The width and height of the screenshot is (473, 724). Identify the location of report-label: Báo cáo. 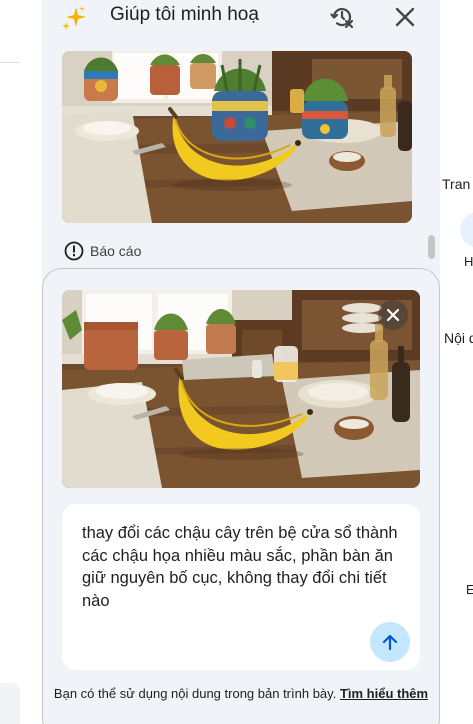
(116, 251).